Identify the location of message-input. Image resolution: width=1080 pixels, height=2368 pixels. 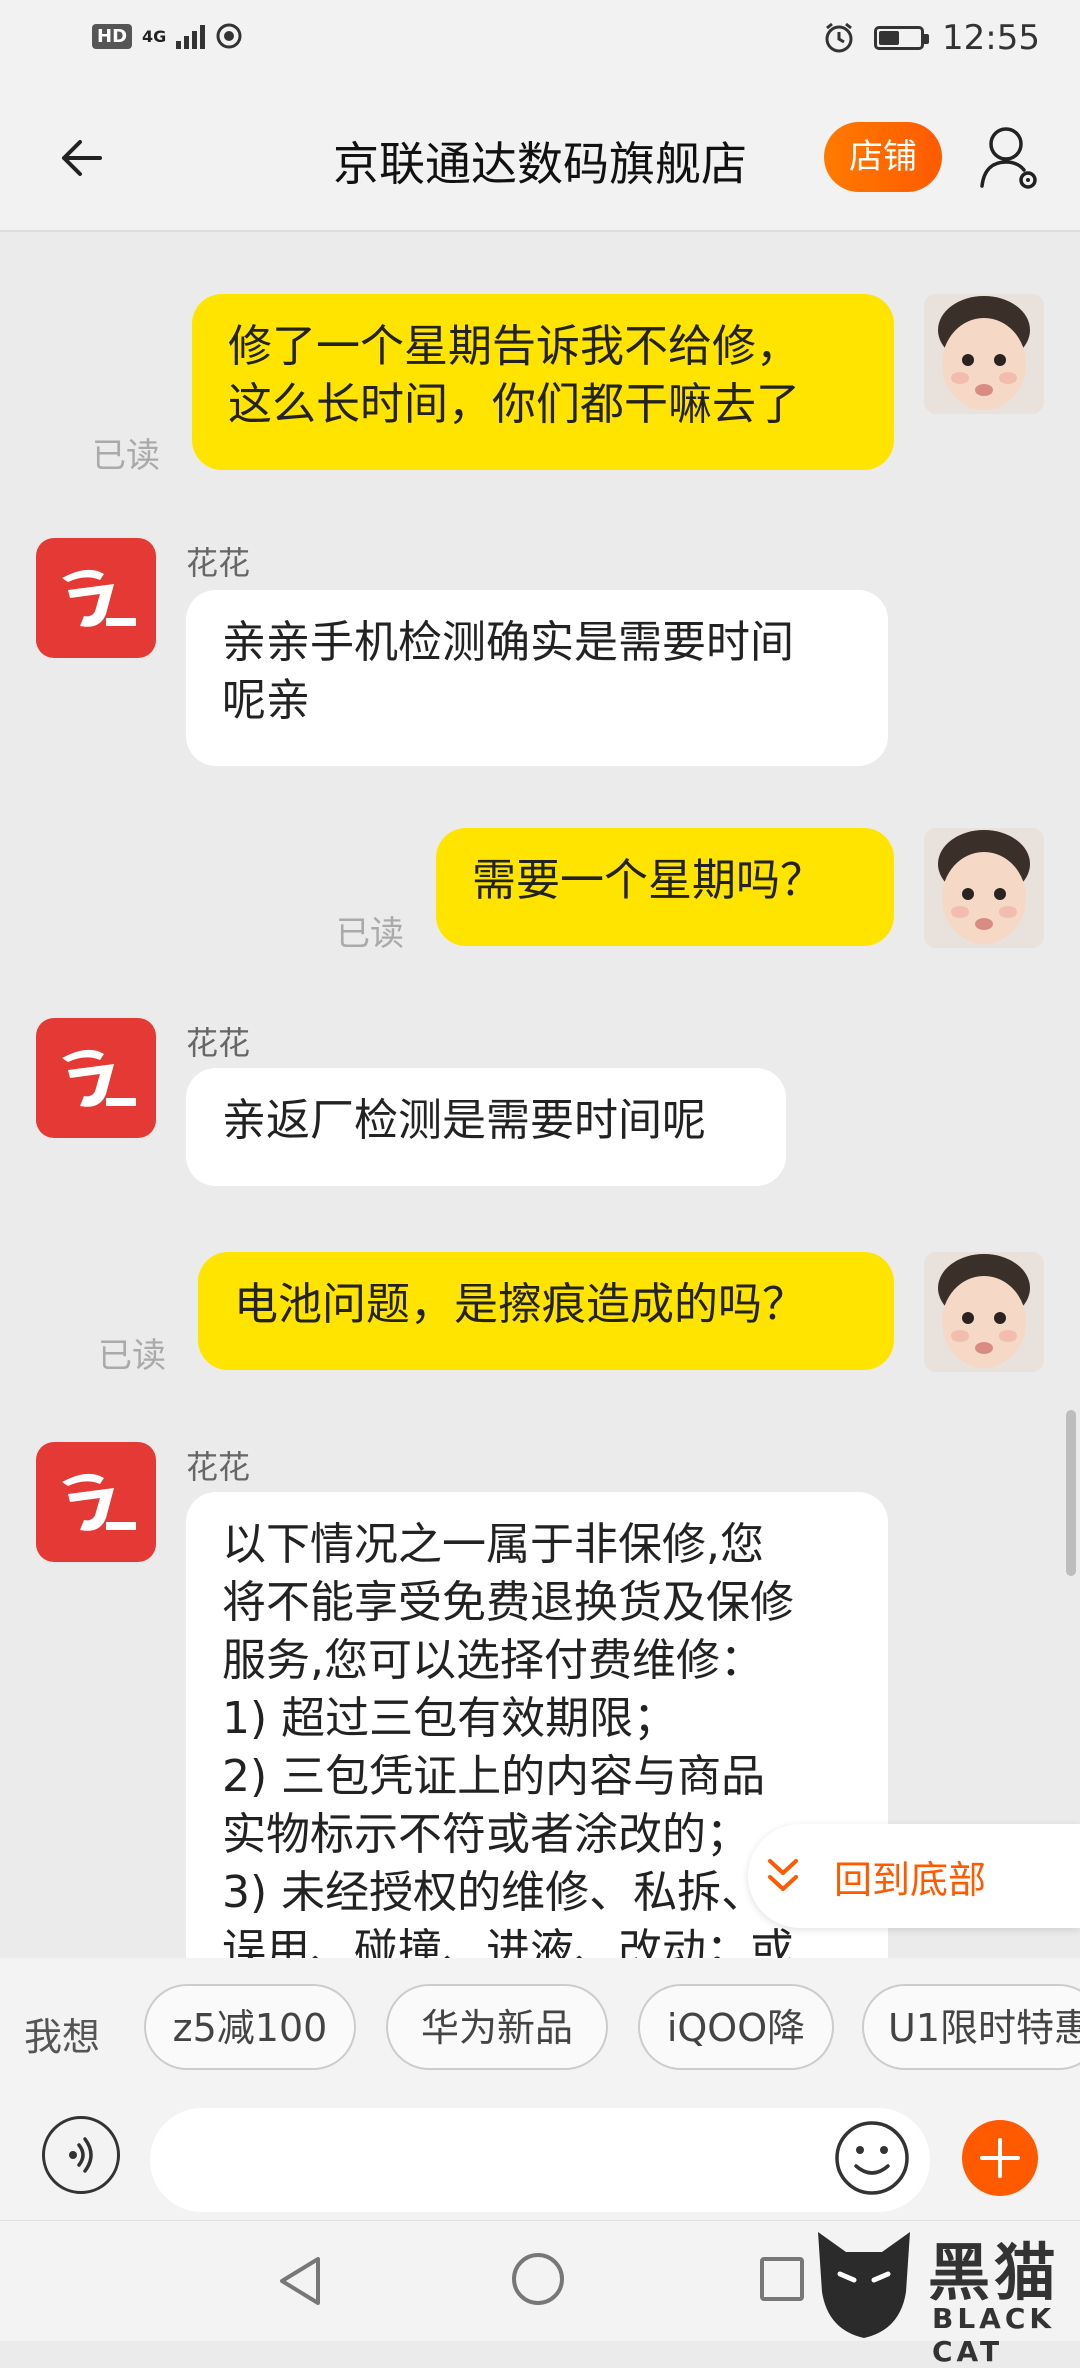
(540, 2160).